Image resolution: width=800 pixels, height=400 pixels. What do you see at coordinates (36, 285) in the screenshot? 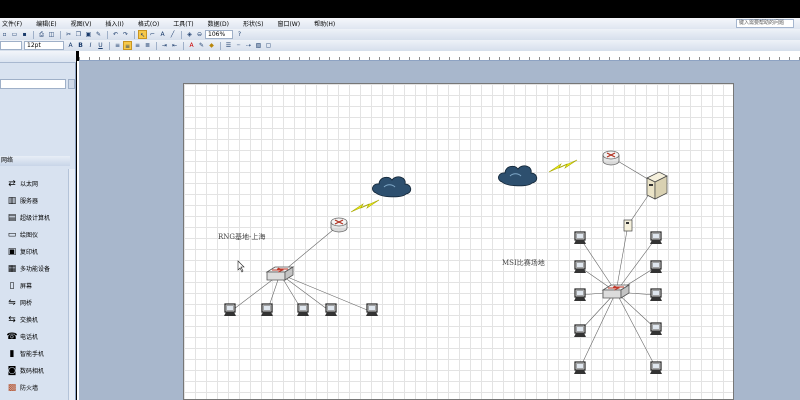
I see `shape-item: ▯ 屏幕` at bounding box center [36, 285].